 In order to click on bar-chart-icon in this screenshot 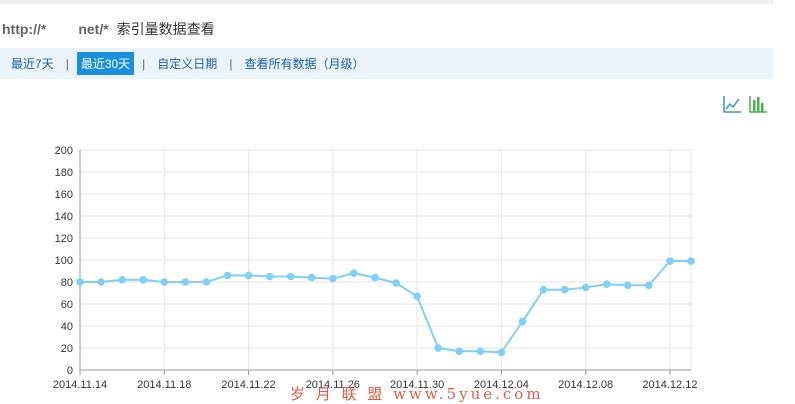, I will do `click(758, 104)`.